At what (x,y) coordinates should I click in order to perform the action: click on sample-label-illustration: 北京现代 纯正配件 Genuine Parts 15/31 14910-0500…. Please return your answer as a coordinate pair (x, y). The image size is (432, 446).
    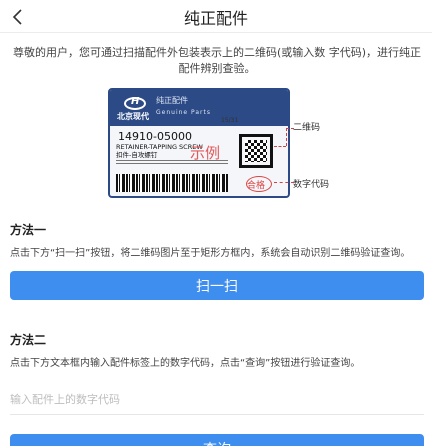
    Looking at the image, I should click on (233, 144).